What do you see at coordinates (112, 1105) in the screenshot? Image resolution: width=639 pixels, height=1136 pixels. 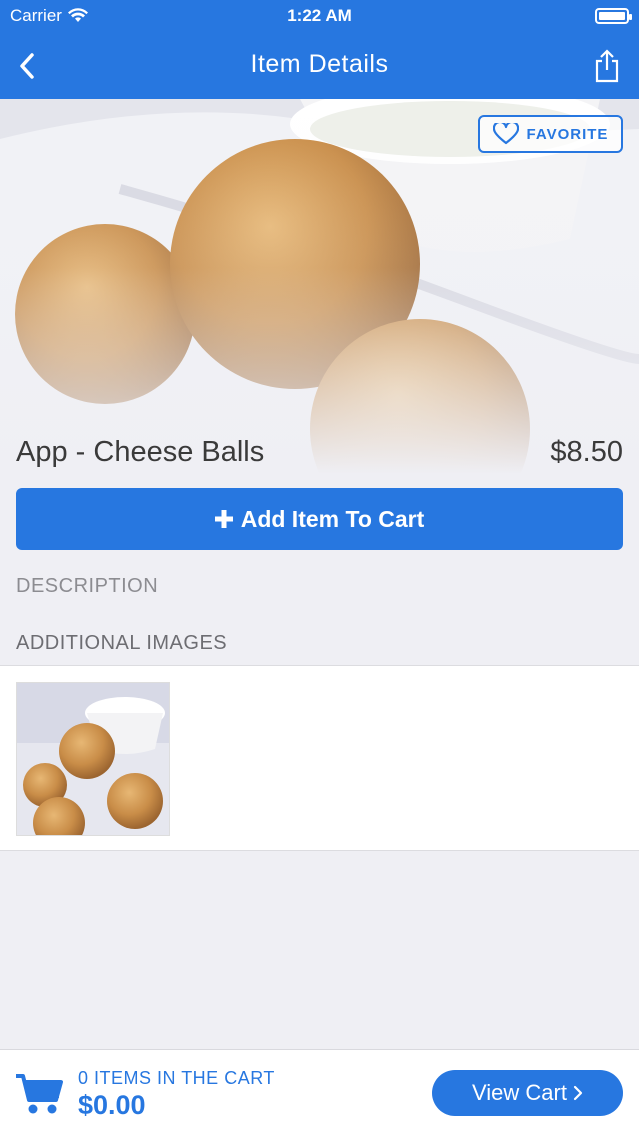 I see `cart-total: $0.00` at bounding box center [112, 1105].